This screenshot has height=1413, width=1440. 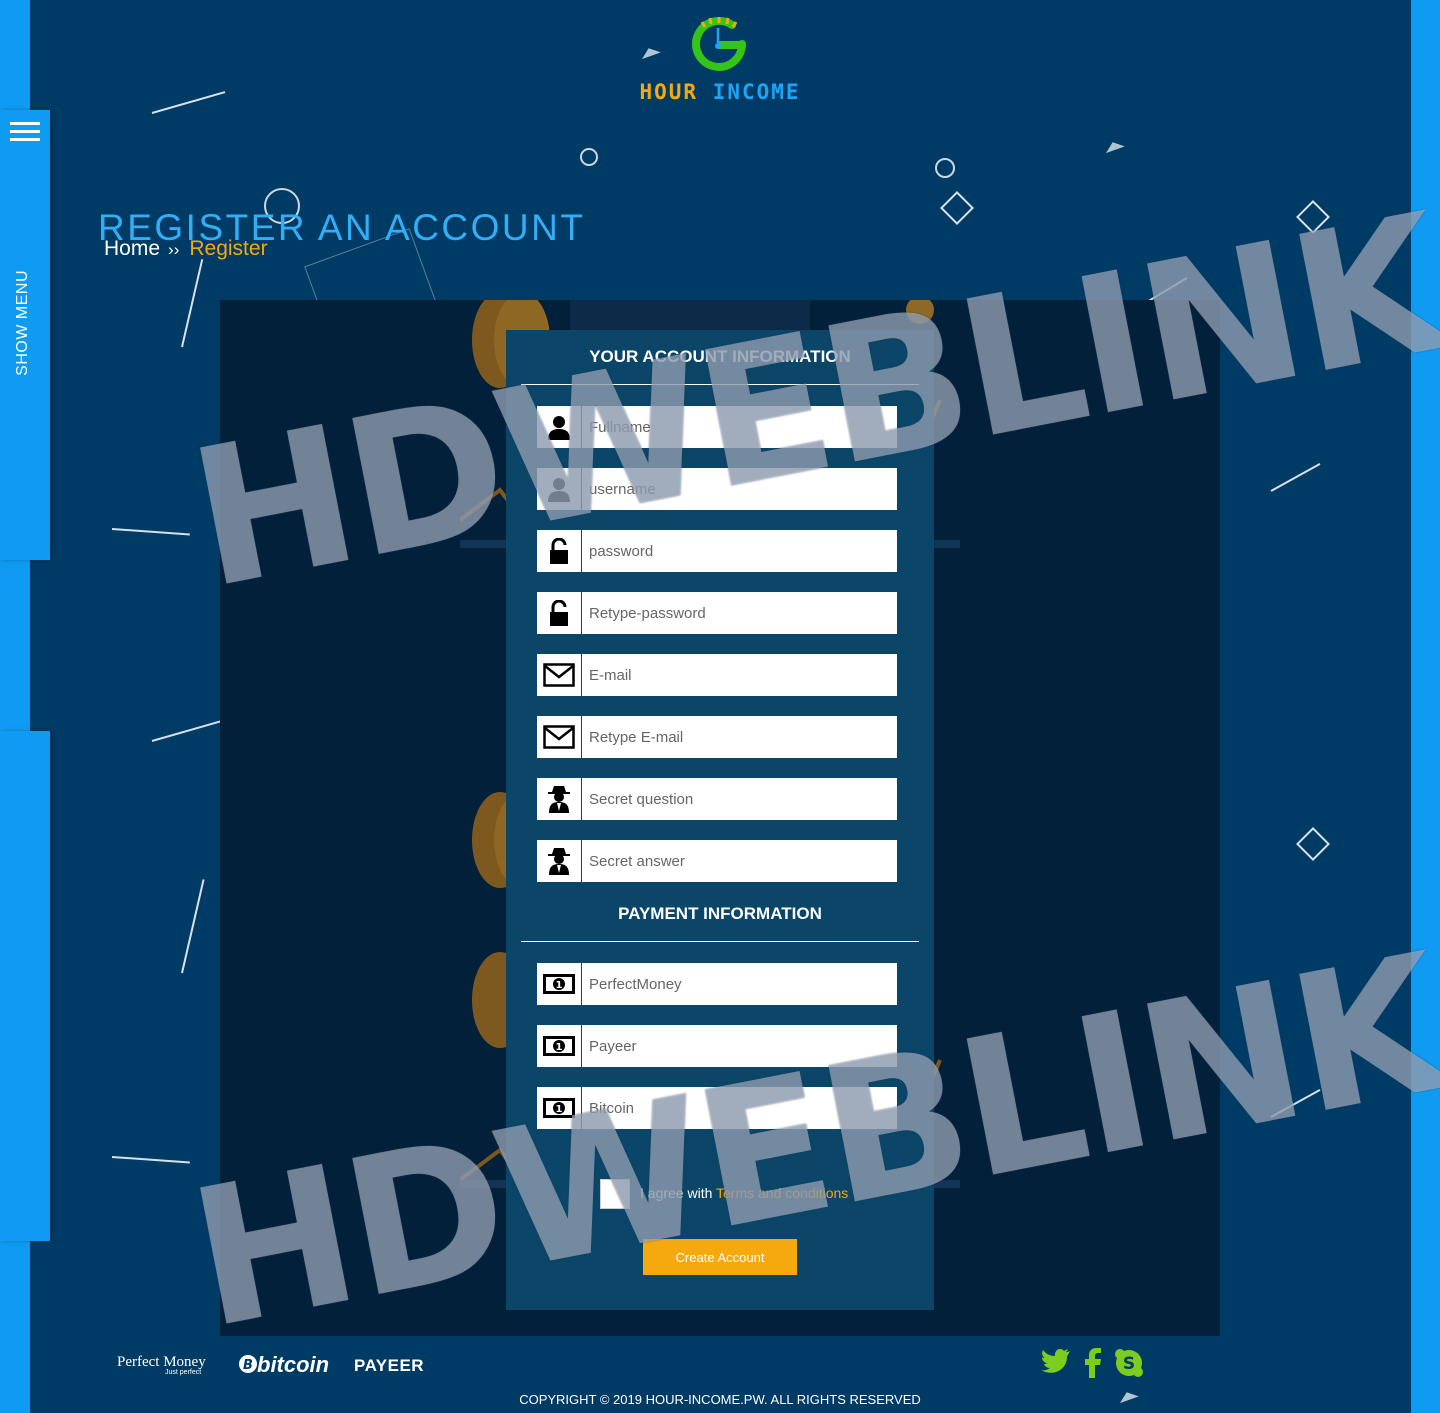 What do you see at coordinates (741, 861) in the screenshot?
I see `secret-answer-input` at bounding box center [741, 861].